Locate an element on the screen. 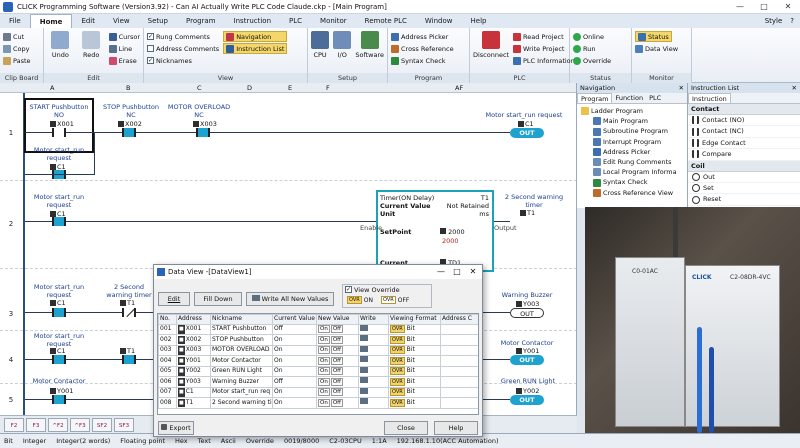  style-dropdown: Style is located at coordinates (774, 21).